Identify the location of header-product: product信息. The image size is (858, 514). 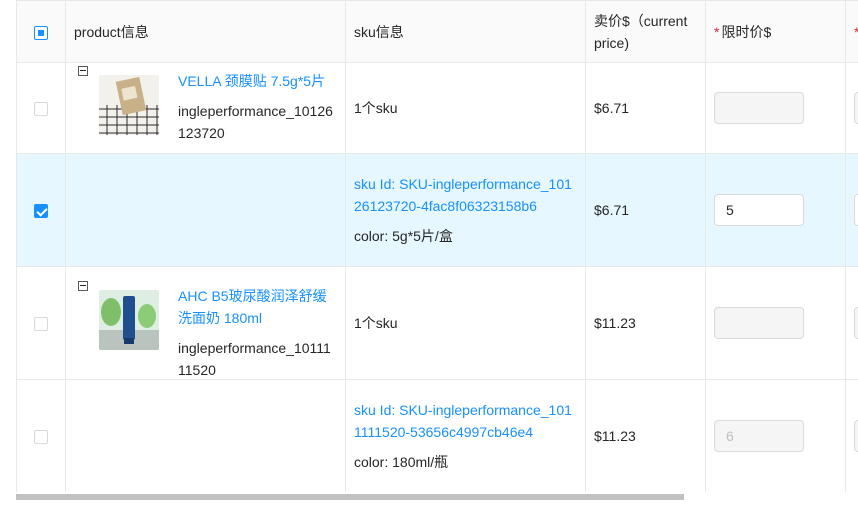
(205, 31).